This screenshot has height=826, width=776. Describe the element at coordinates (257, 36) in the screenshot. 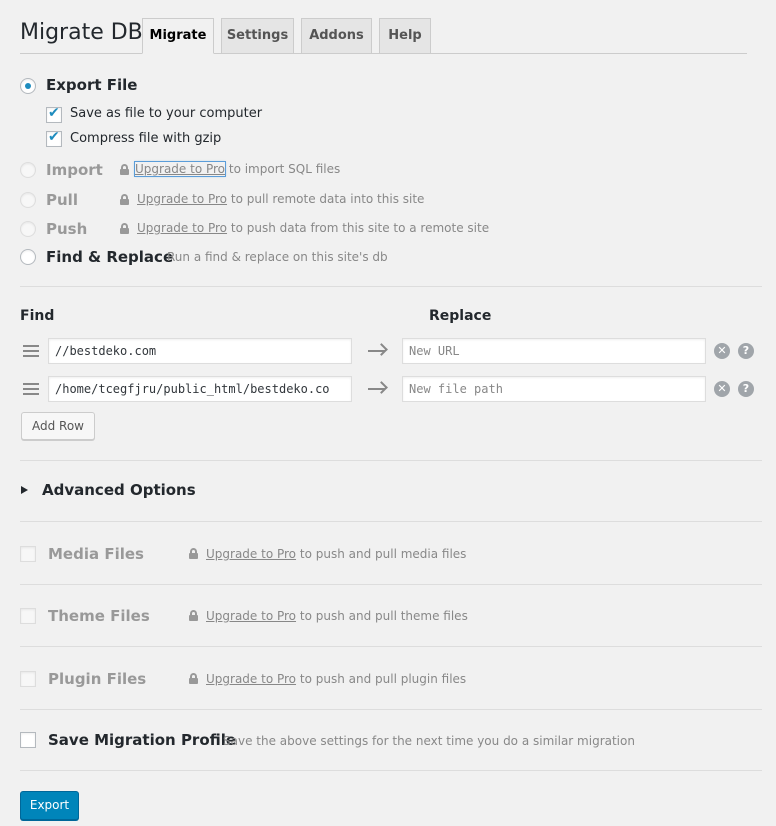

I see `tab-settings: Settings` at that location.